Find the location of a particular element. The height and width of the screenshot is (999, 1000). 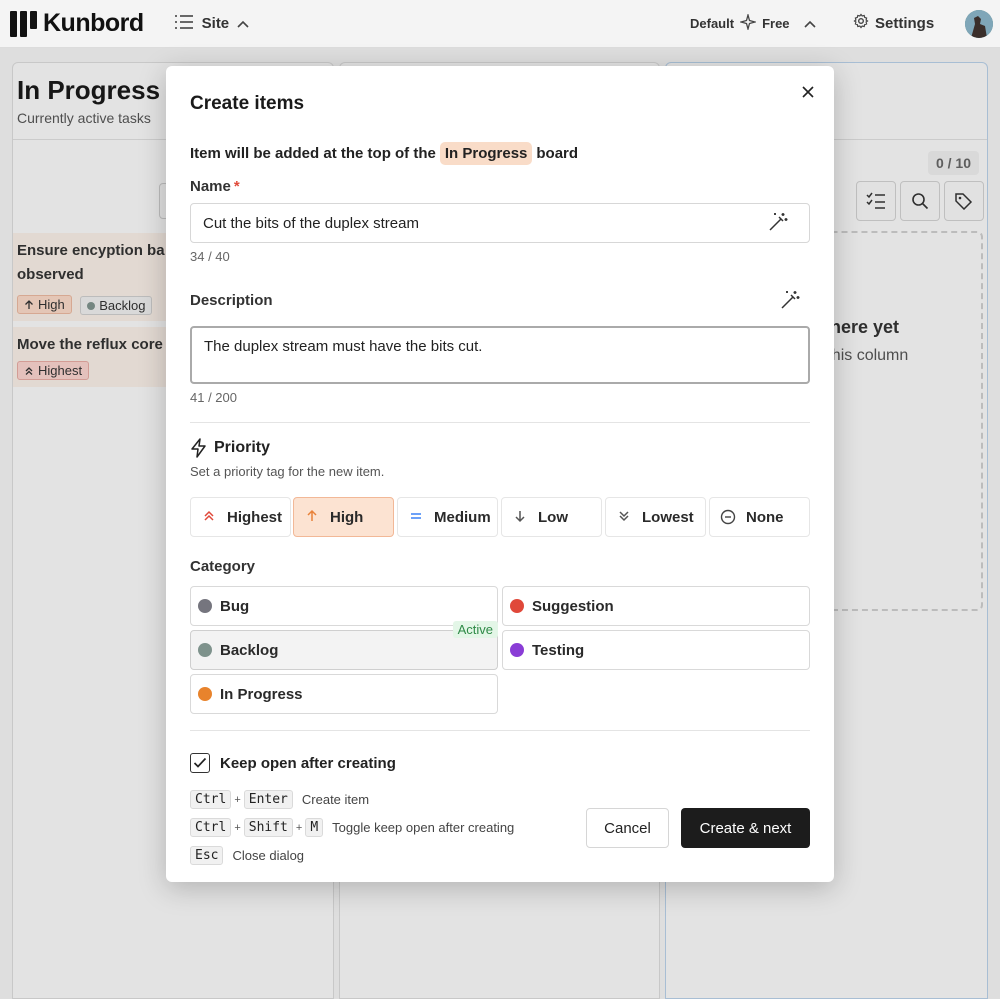

priority-label: Lowest is located at coordinates (668, 517).